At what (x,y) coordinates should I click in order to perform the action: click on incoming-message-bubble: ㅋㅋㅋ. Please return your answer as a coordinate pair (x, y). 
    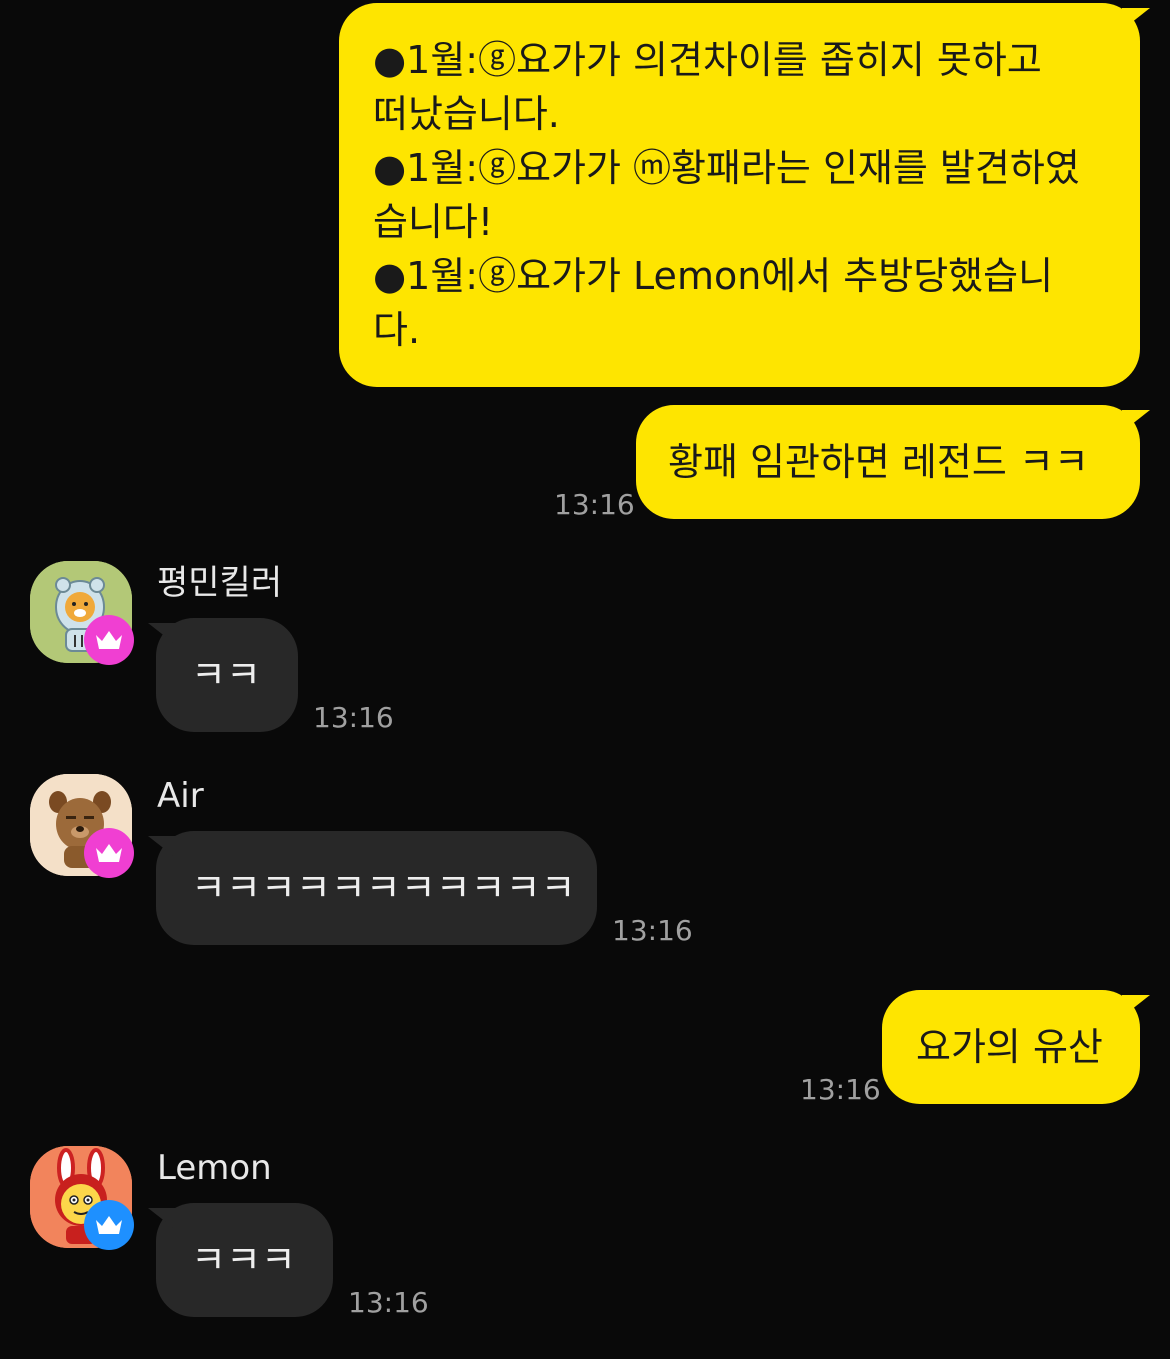
    Looking at the image, I should click on (244, 1260).